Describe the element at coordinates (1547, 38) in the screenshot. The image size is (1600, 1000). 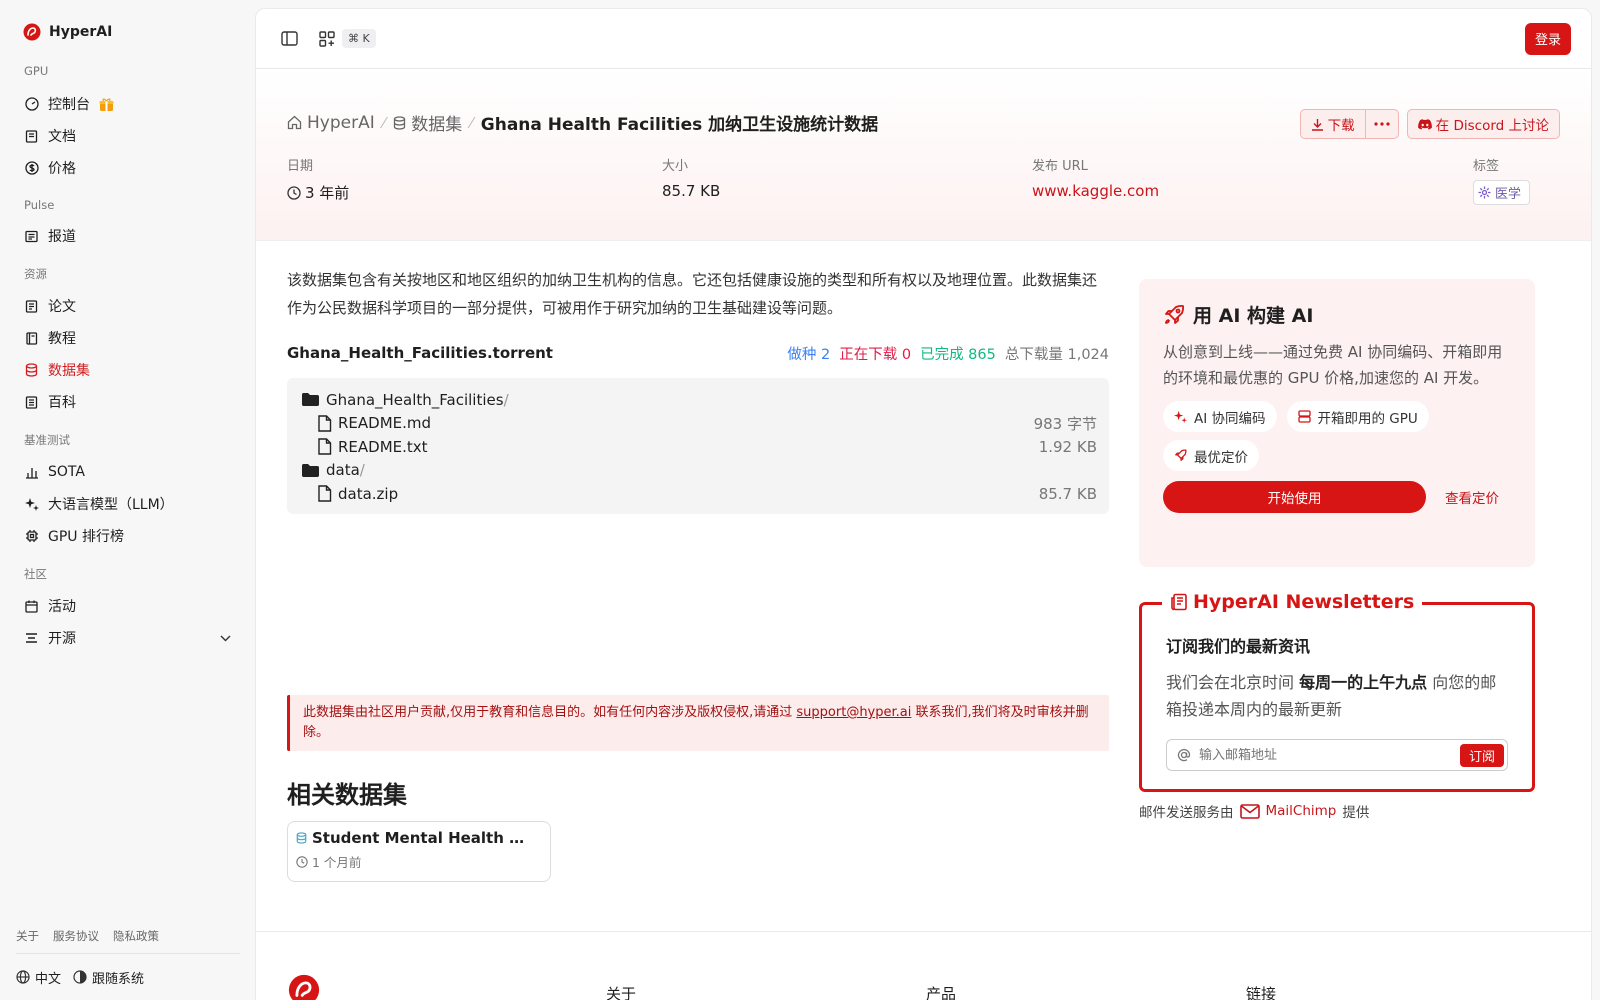
I see `login-button: 登录` at that location.